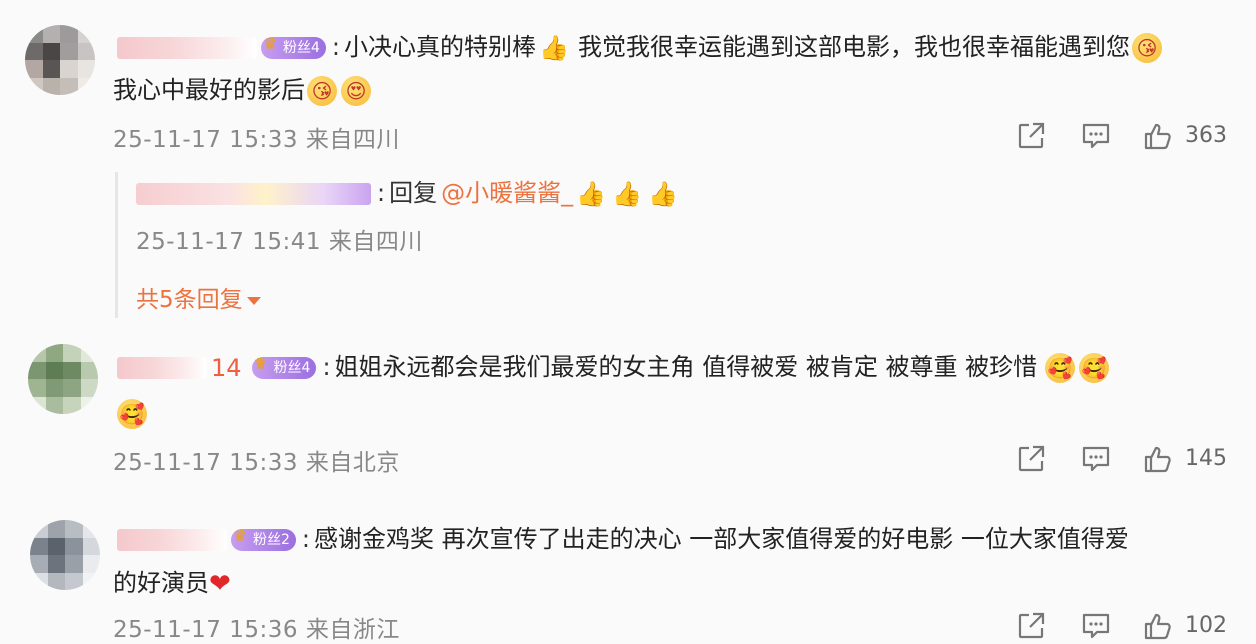 The image size is (1256, 644). What do you see at coordinates (721, 539) in the screenshot?
I see `comment-text: 感谢金鸡奖 再次宣传了出走的决心 一部大家值得爱的好电影 一位大家值得爱` at bounding box center [721, 539].